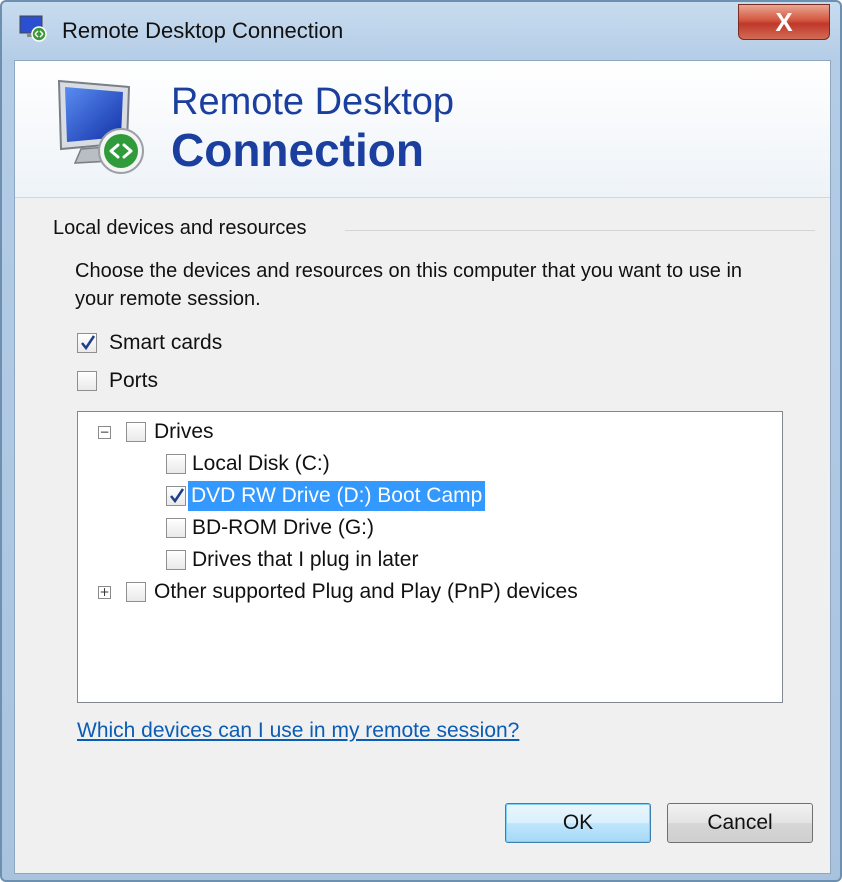  Describe the element at coordinates (261, 464) in the screenshot. I see `tree-item-label: Local Disk (C:)` at that location.